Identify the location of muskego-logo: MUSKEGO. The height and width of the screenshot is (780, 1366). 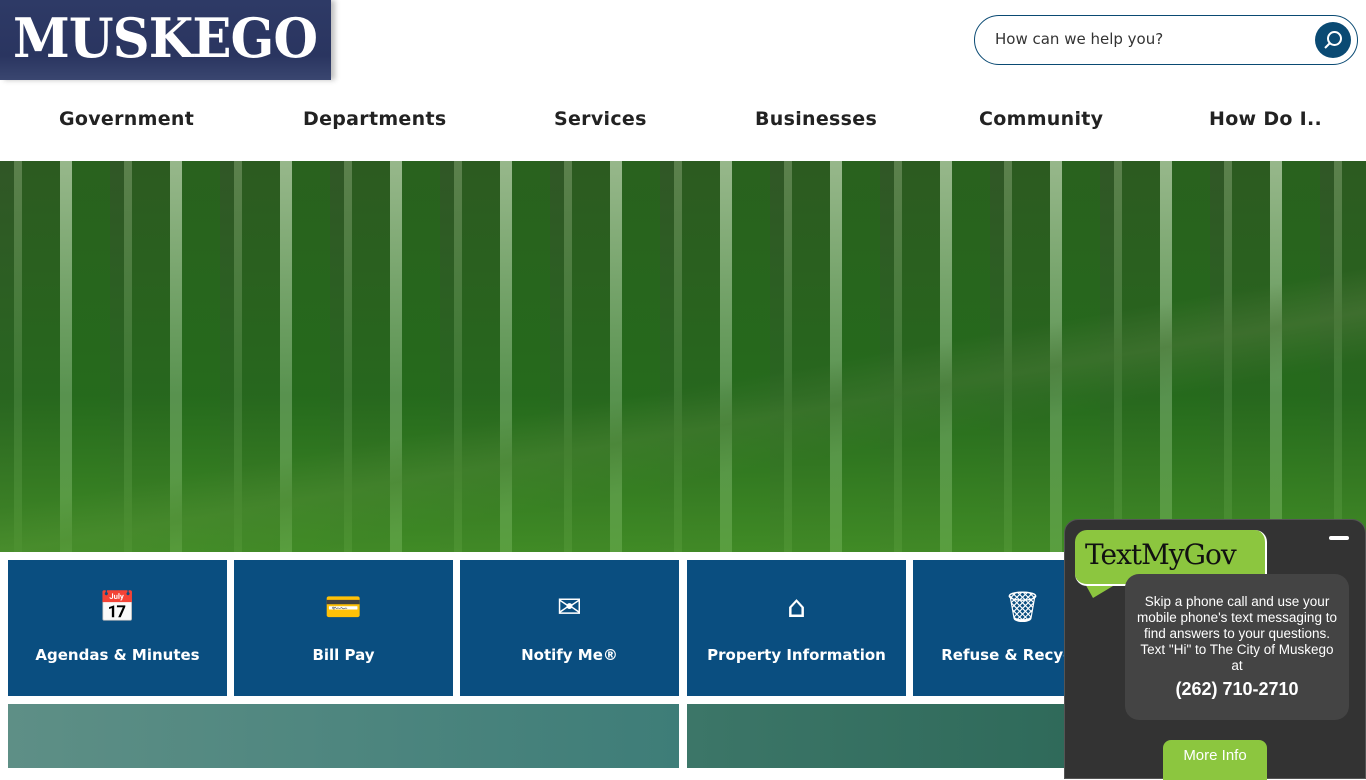
(165, 40).